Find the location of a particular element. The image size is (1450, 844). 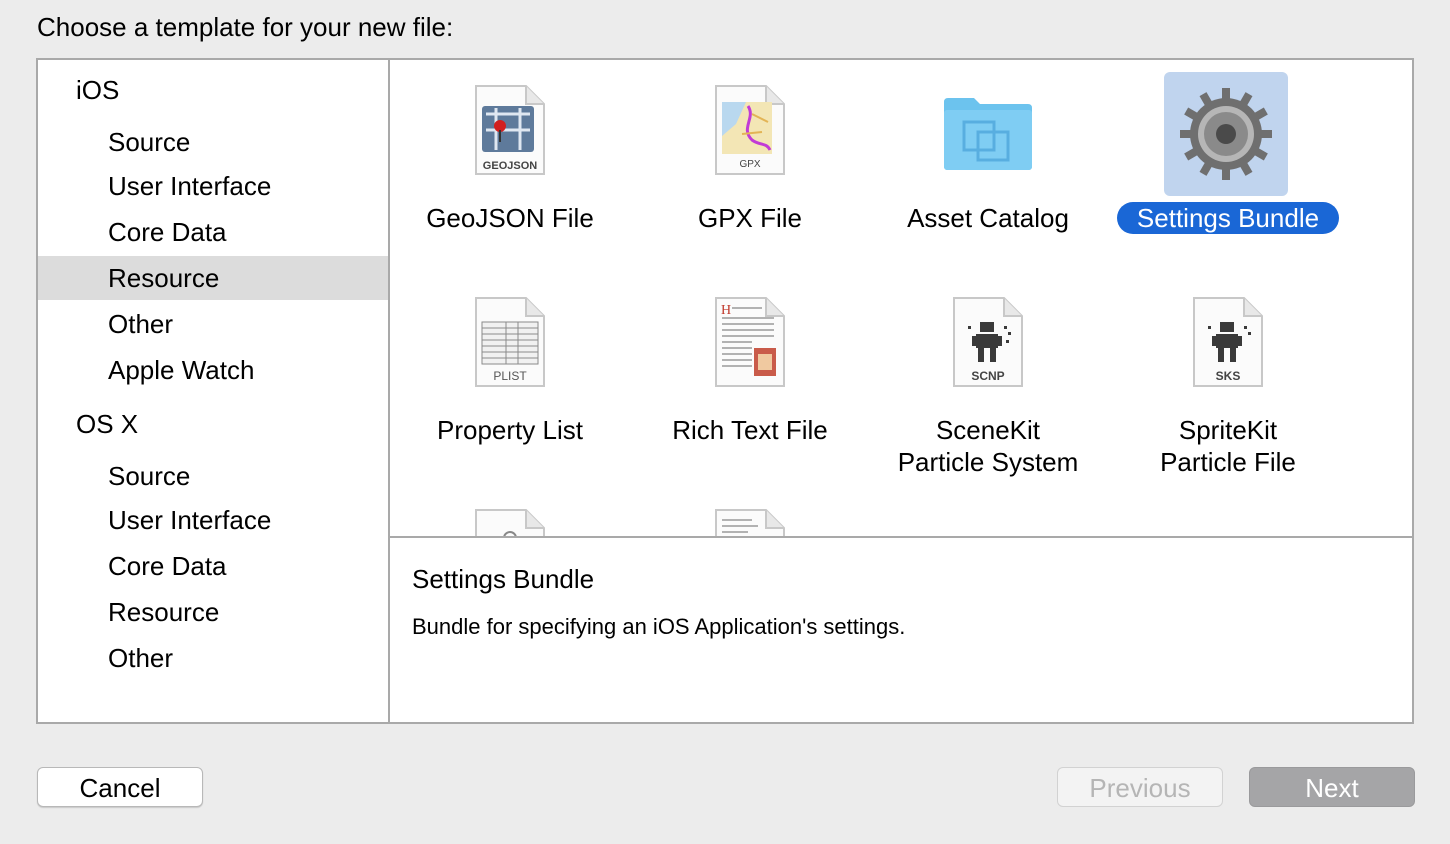

template-label-line1: SceneKit is located at coordinates (988, 430).